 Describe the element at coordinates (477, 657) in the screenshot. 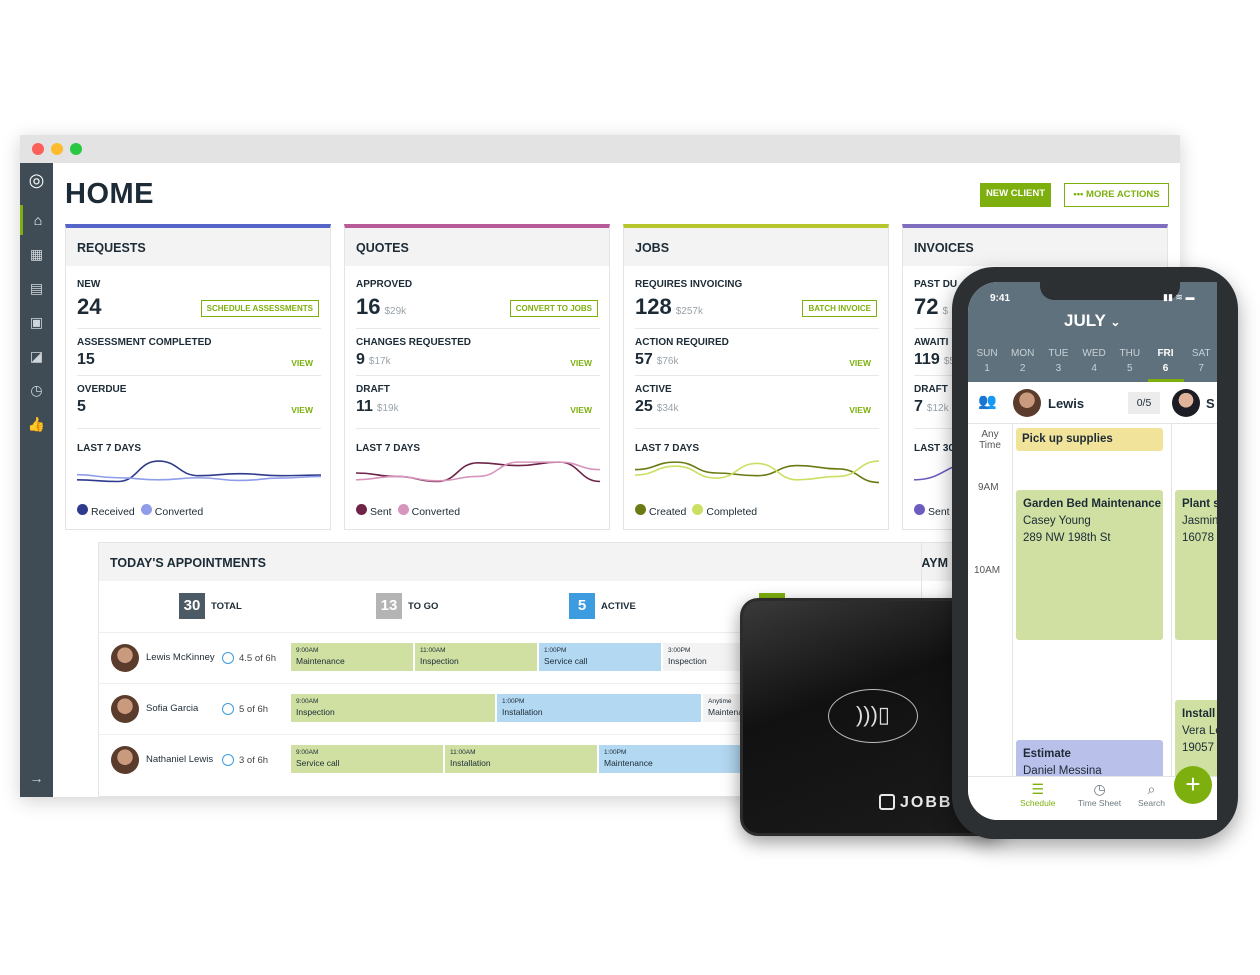

I see `appointment-block: 11:00AM Inspection` at that location.